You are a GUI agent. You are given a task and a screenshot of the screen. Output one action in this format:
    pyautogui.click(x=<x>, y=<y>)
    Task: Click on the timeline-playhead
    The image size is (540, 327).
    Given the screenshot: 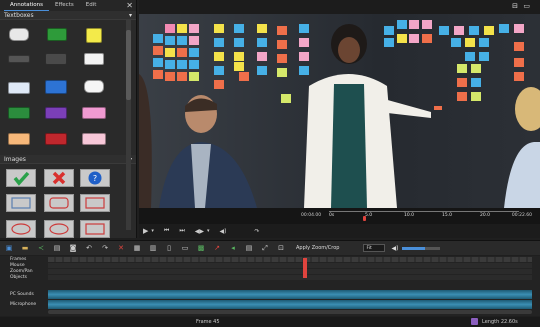 What is the action you would take?
    pyautogui.click(x=305, y=268)
    